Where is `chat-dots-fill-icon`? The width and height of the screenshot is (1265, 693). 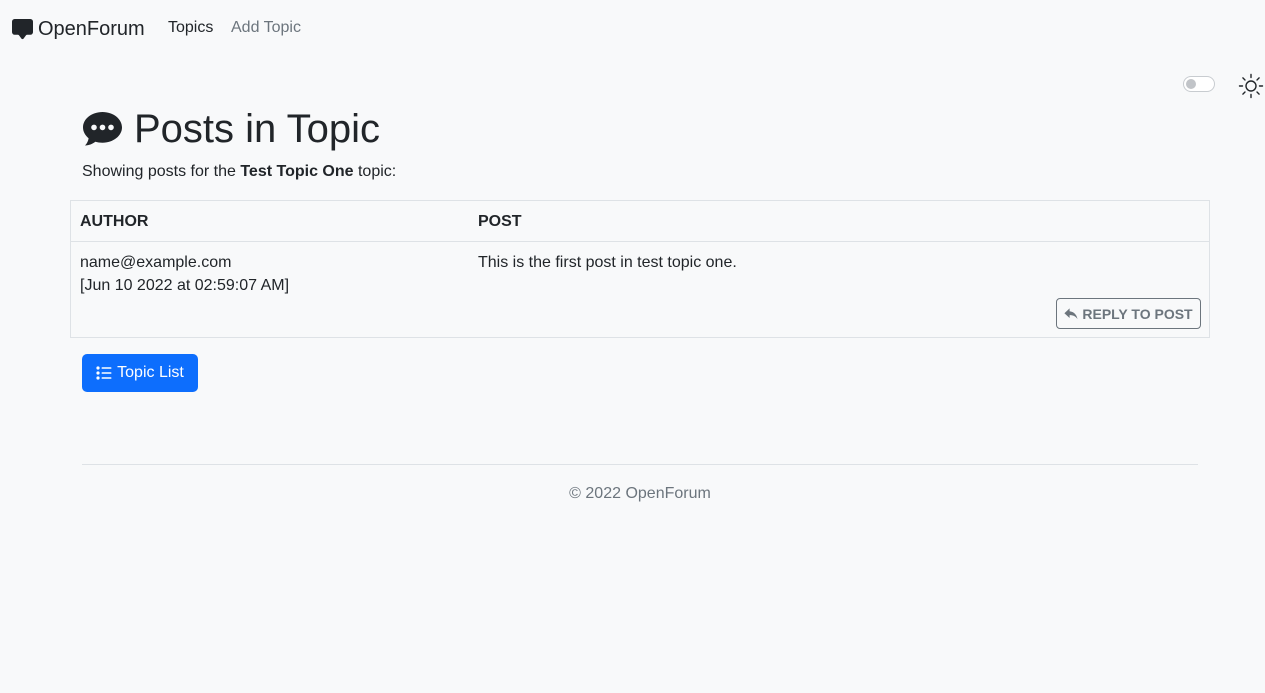
chat-dots-fill-icon is located at coordinates (102, 129).